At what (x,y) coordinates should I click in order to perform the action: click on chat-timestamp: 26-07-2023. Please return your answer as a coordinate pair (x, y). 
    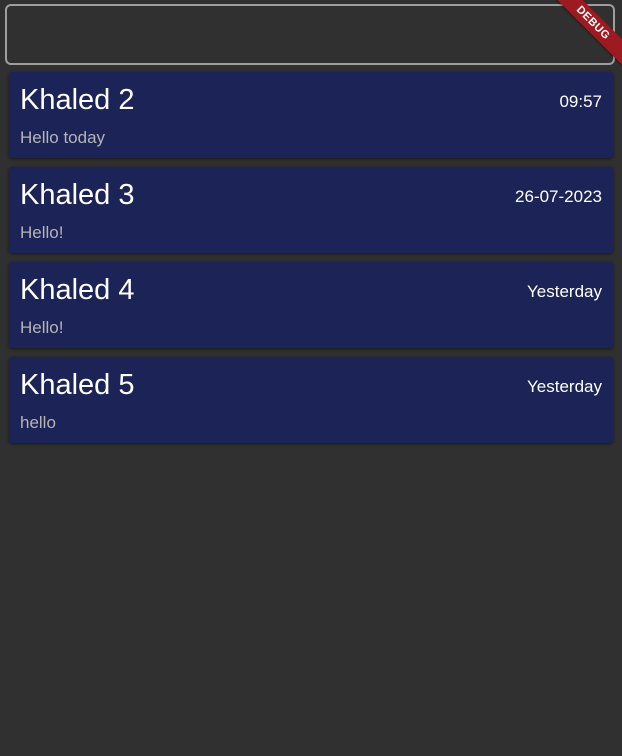
    Looking at the image, I should click on (558, 196).